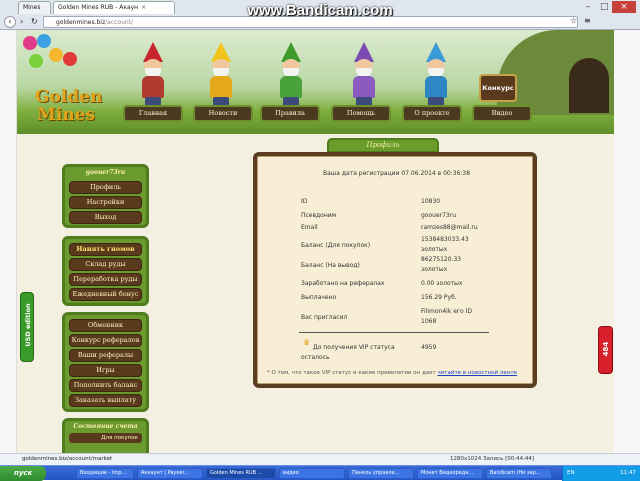 The height and width of the screenshot is (481, 640). Describe the element at coordinates (445, 239) in the screenshot. I see `value-balance-purchase: 1538483033.43` at that location.